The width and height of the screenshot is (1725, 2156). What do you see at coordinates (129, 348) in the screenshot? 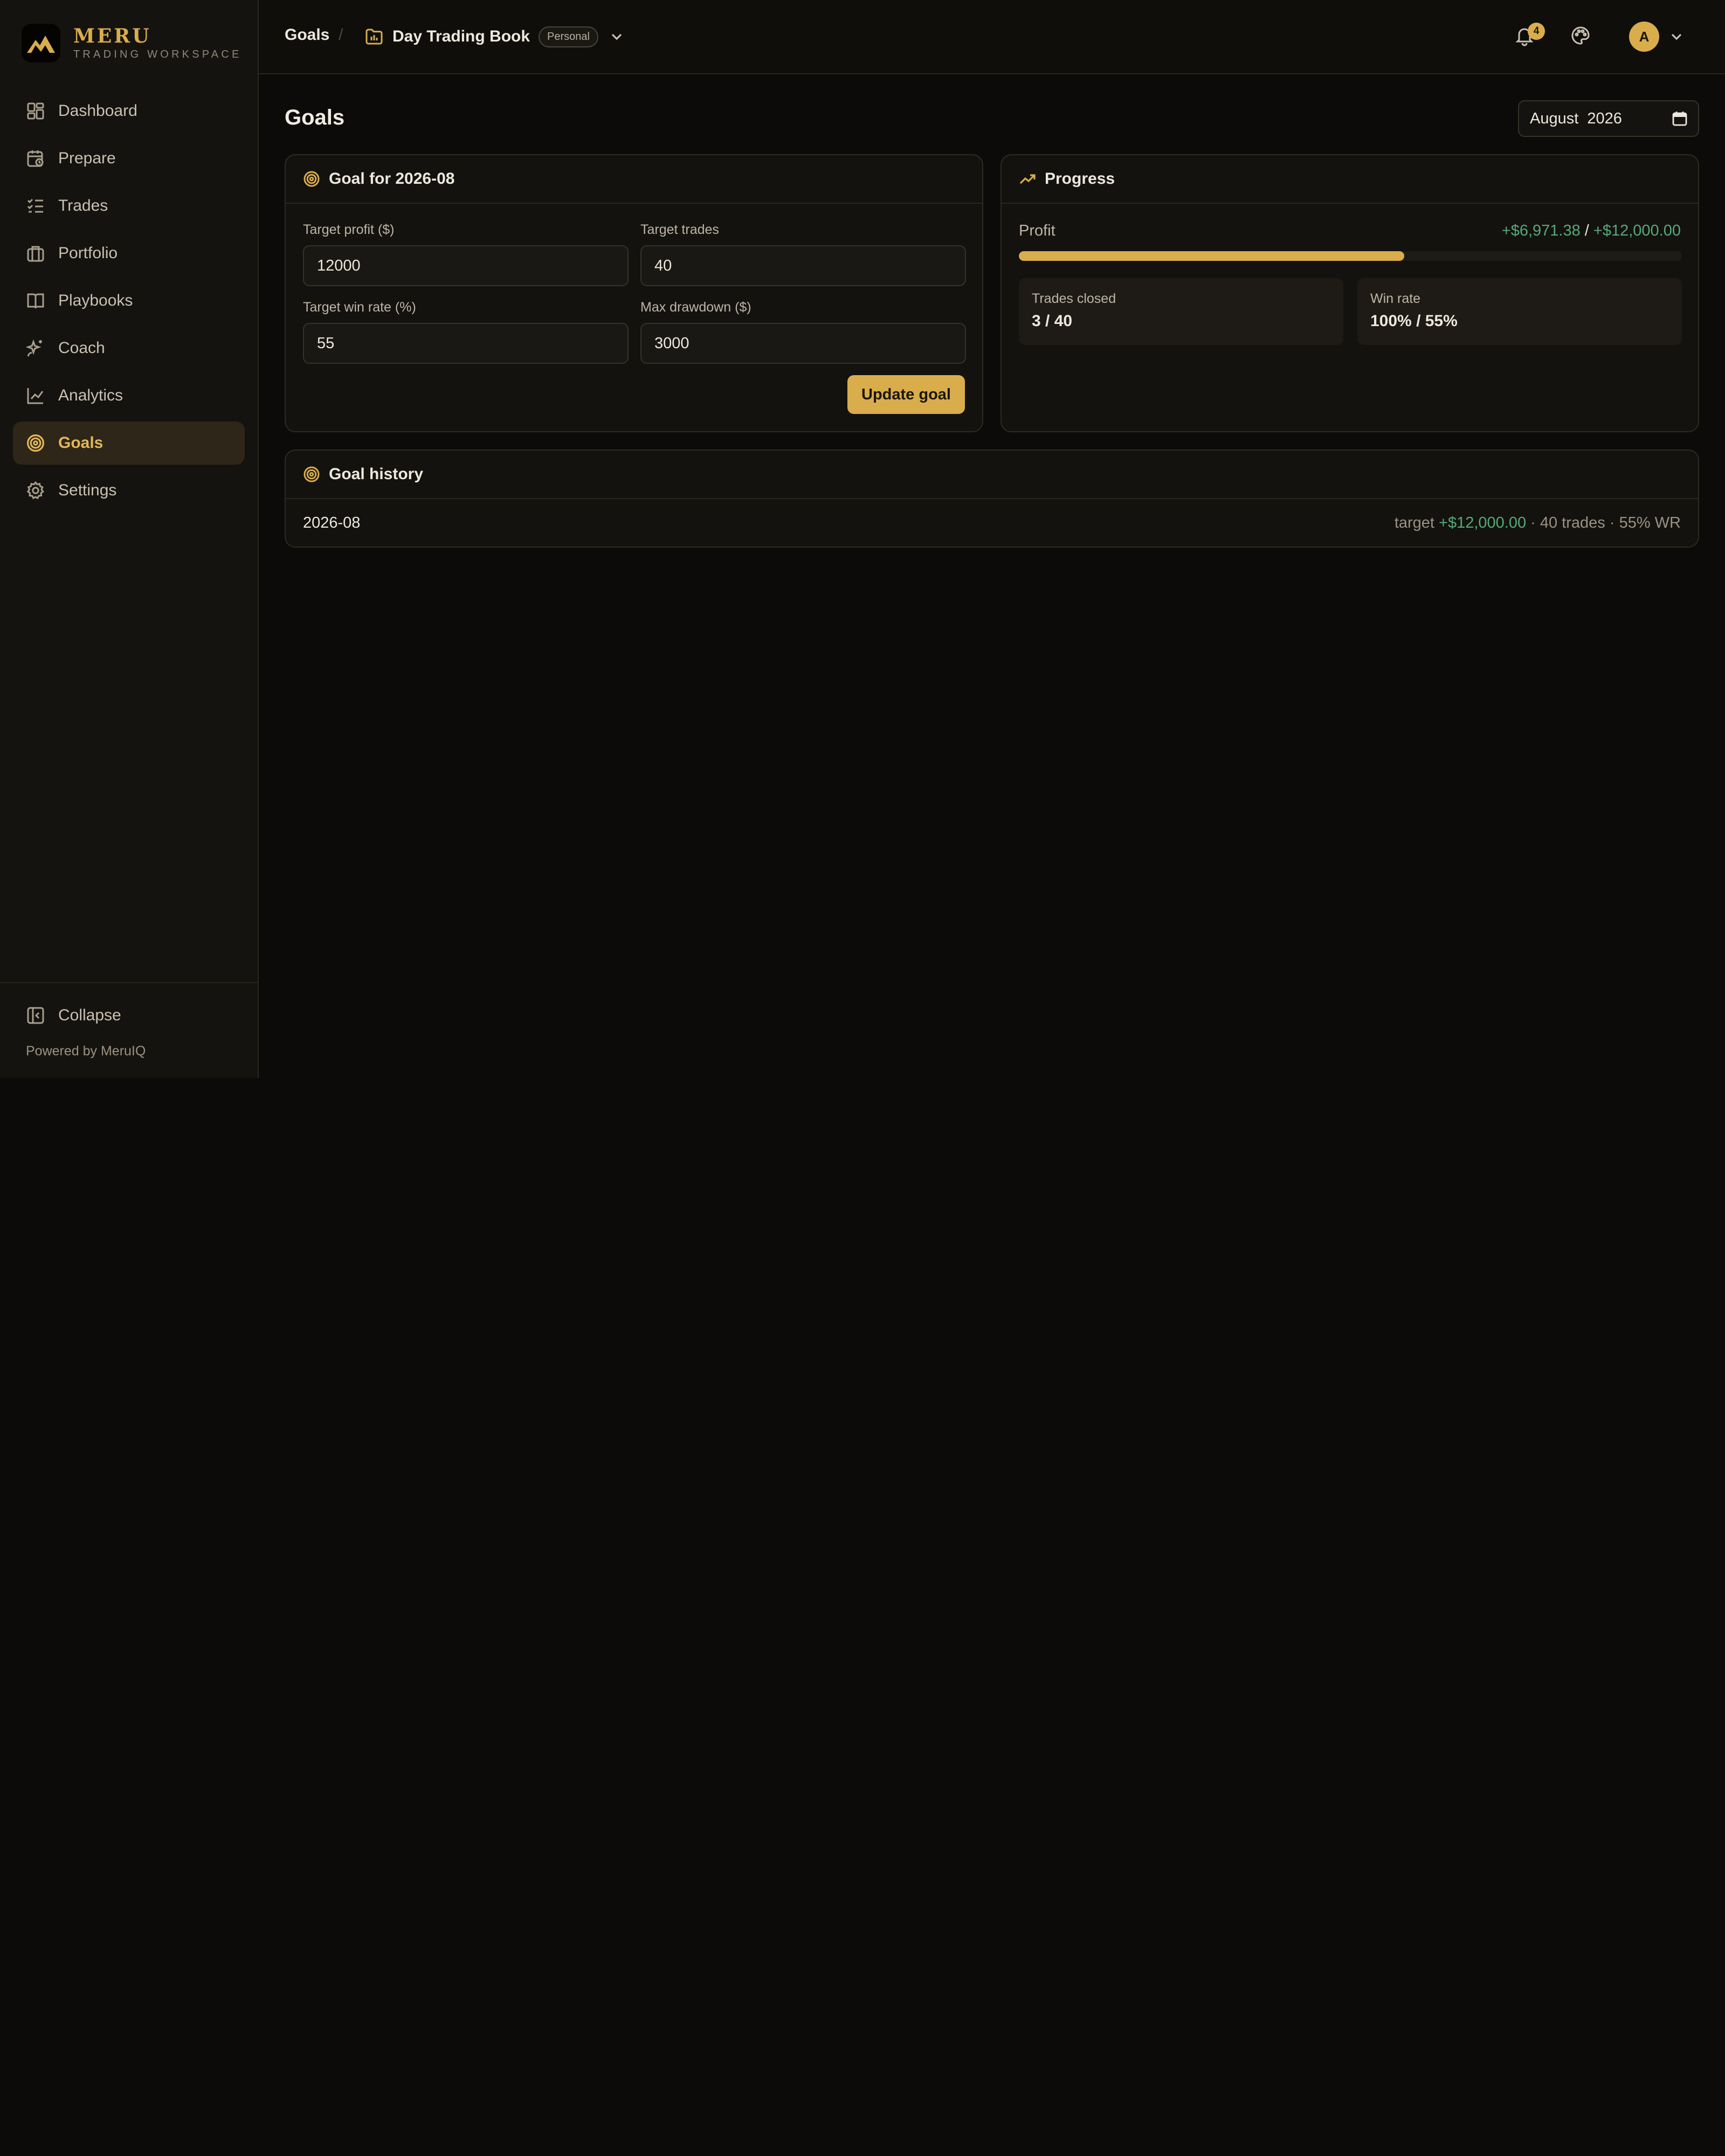
I see `sidebar-item-coach: Coach` at bounding box center [129, 348].